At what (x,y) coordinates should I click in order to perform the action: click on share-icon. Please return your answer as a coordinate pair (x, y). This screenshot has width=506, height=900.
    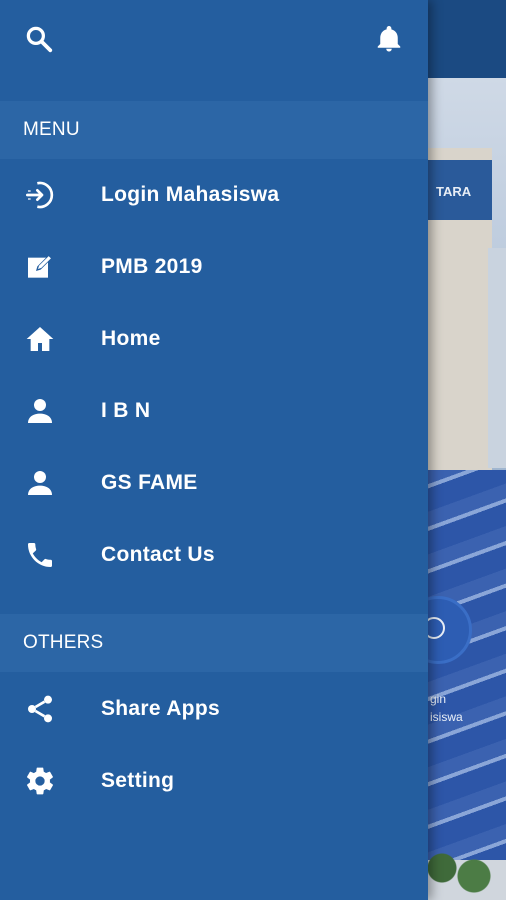
    Looking at the image, I should click on (40, 709).